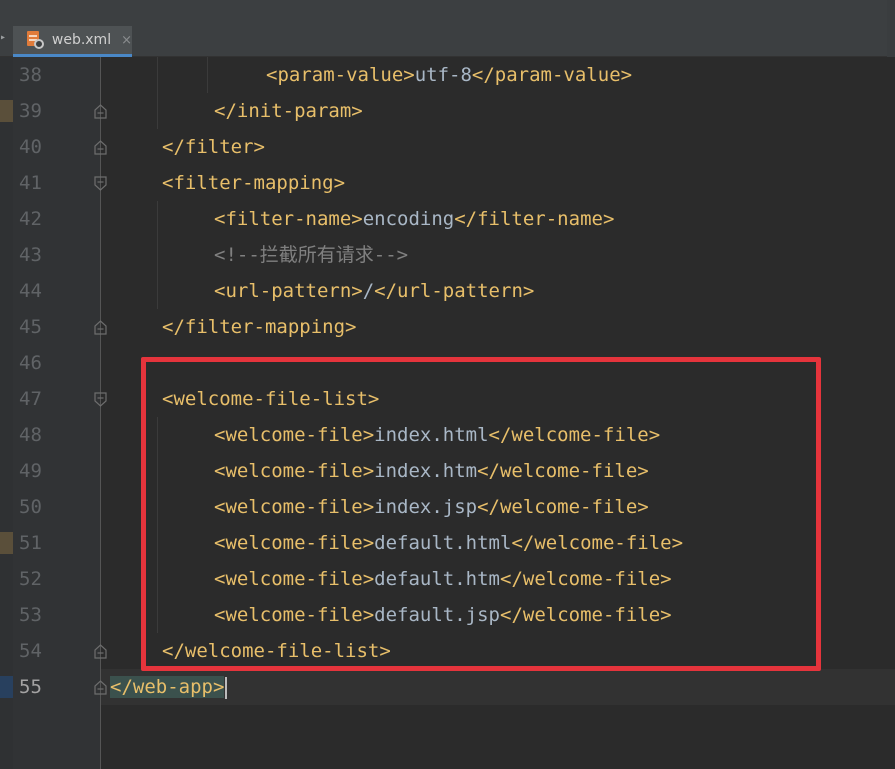 This screenshot has height=769, width=895. Describe the element at coordinates (447, 111) in the screenshot. I see `code-line: 39 </init-param>` at that location.